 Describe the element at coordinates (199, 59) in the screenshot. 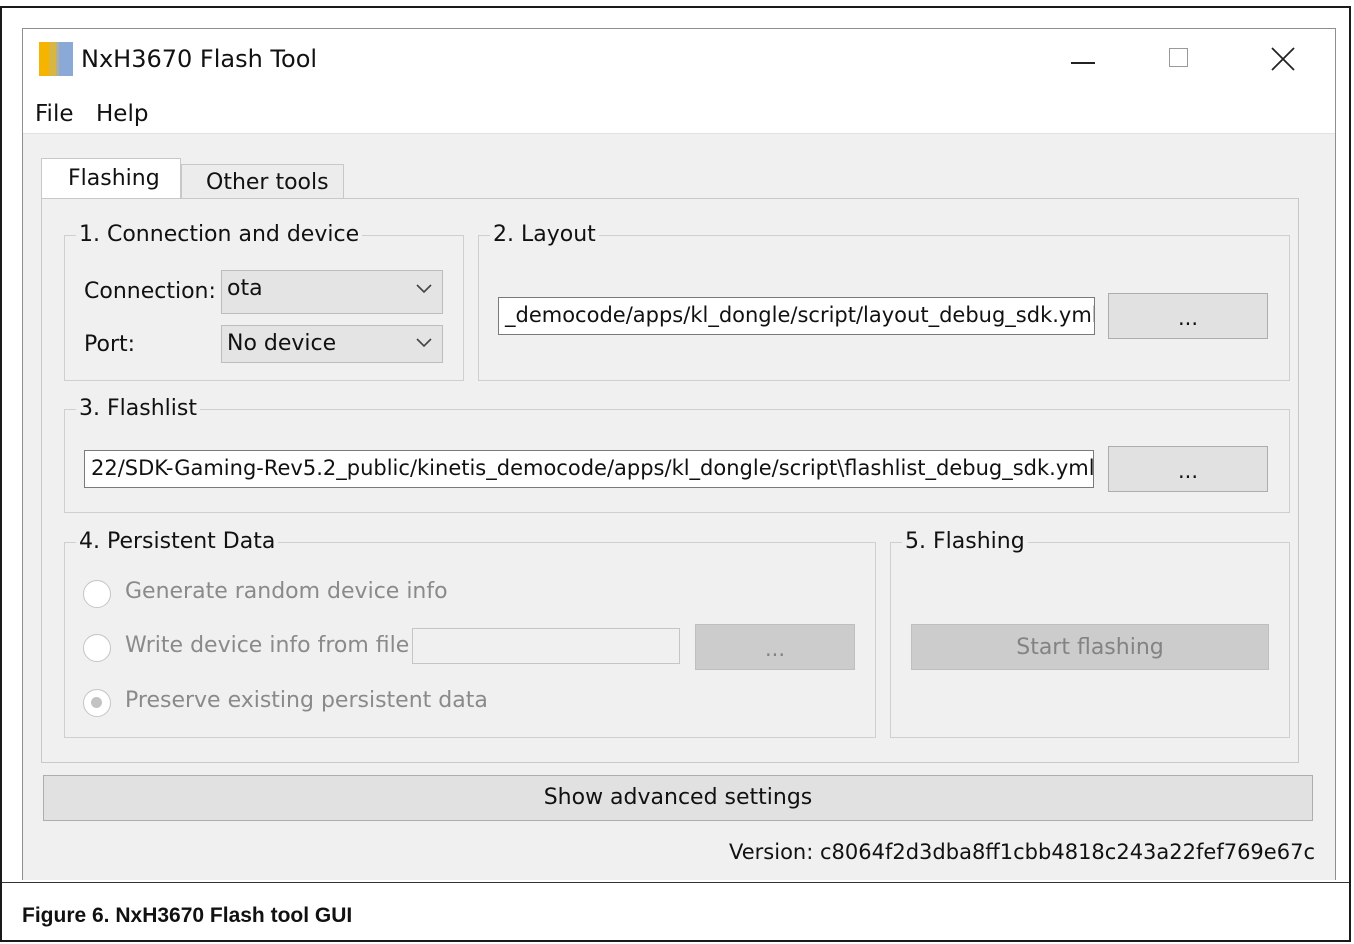

I see `window-title: NxH3670 Flash Tool` at that location.